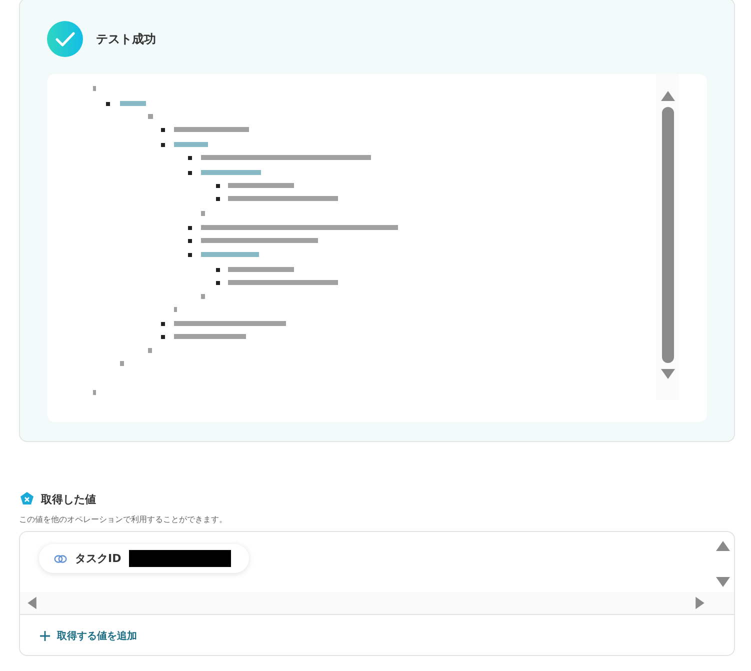  I want to click on section-title: 取得した値, so click(68, 499).